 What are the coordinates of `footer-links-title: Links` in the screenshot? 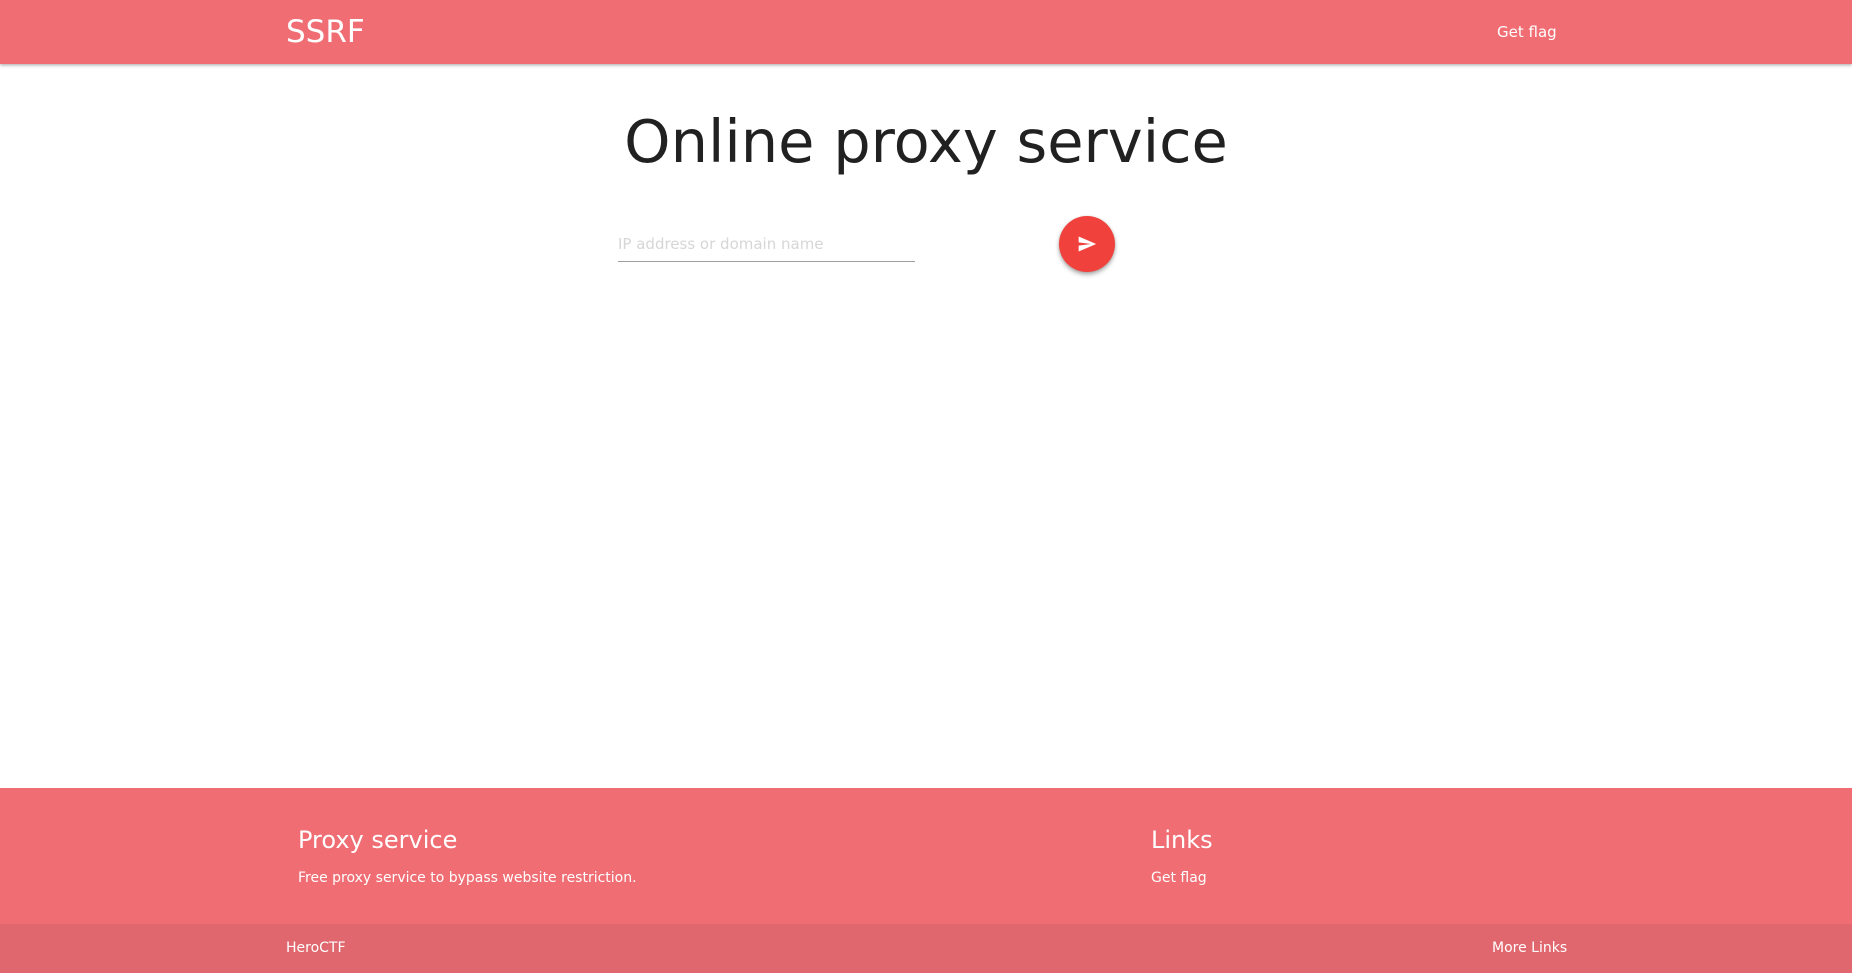 It's located at (1182, 840).